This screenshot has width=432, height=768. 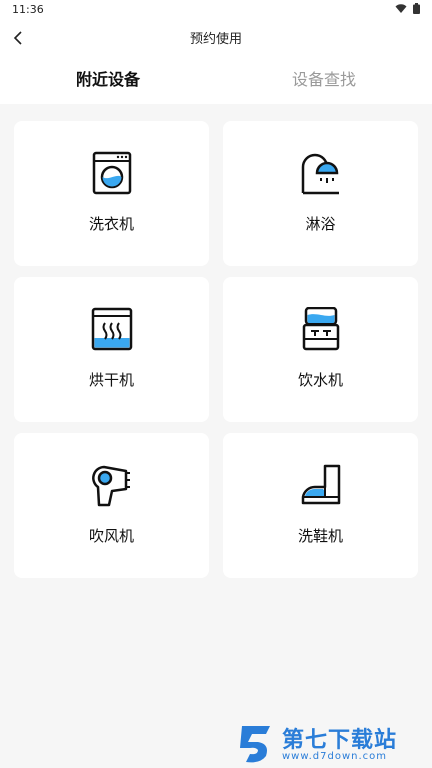 I want to click on page-title: 预约使用, so click(x=215, y=39).